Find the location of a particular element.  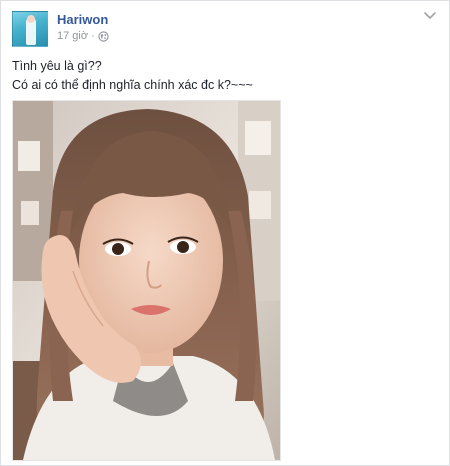

post-meta: 17 giờ · is located at coordinates (83, 36).